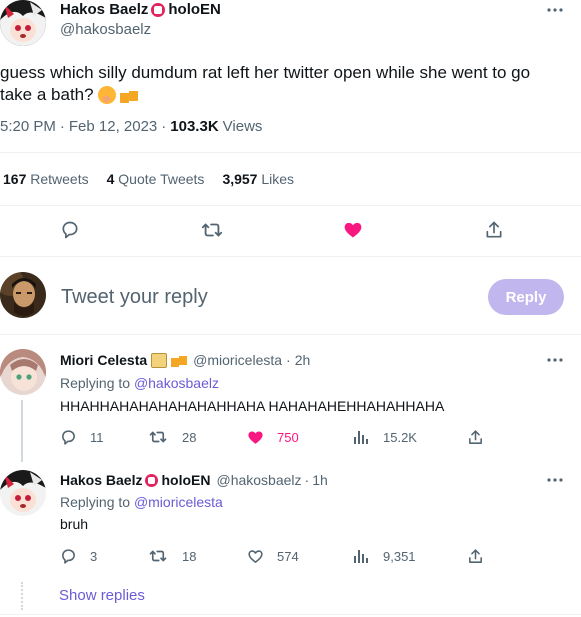 This screenshot has width=581, height=617. What do you see at coordinates (22, 596) in the screenshot?
I see `thread-dots` at bounding box center [22, 596].